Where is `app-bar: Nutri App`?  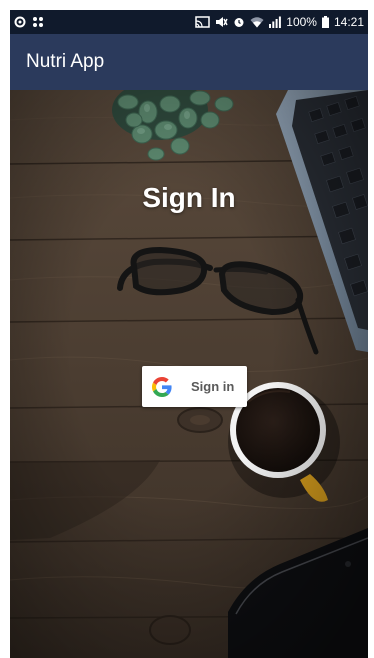
app-bar: Nutri App is located at coordinates (189, 62).